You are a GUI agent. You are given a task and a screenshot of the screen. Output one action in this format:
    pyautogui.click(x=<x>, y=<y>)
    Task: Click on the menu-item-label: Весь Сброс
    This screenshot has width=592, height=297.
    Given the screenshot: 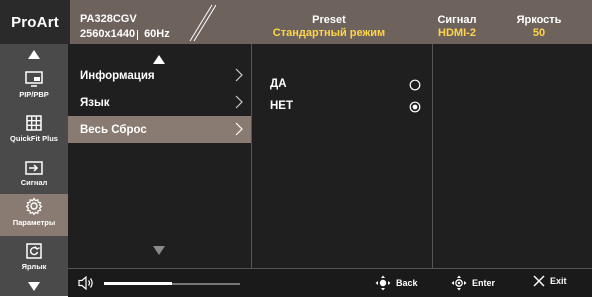 What is the action you would take?
    pyautogui.click(x=113, y=129)
    